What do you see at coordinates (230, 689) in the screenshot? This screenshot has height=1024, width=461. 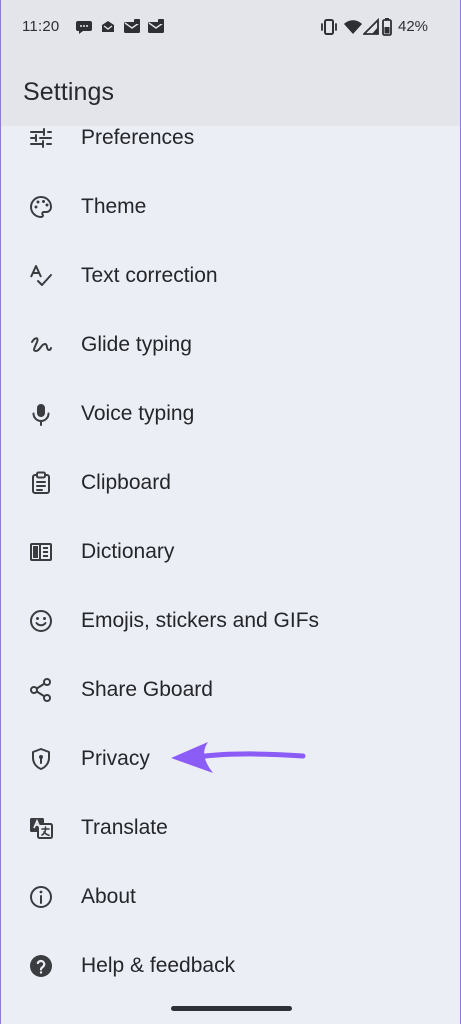 I see `settings-item-share-gboard: Share Gboard` at bounding box center [230, 689].